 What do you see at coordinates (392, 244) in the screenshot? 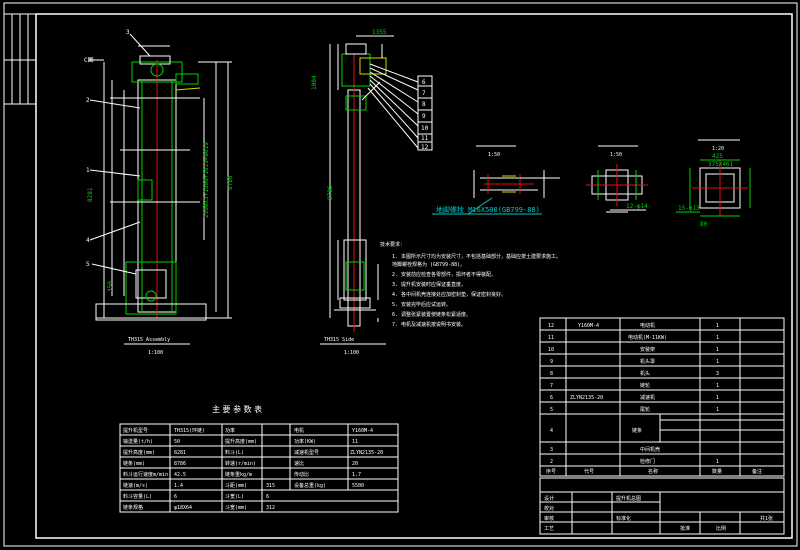
I see `svg-text: 技术要求：` at bounding box center [392, 244].